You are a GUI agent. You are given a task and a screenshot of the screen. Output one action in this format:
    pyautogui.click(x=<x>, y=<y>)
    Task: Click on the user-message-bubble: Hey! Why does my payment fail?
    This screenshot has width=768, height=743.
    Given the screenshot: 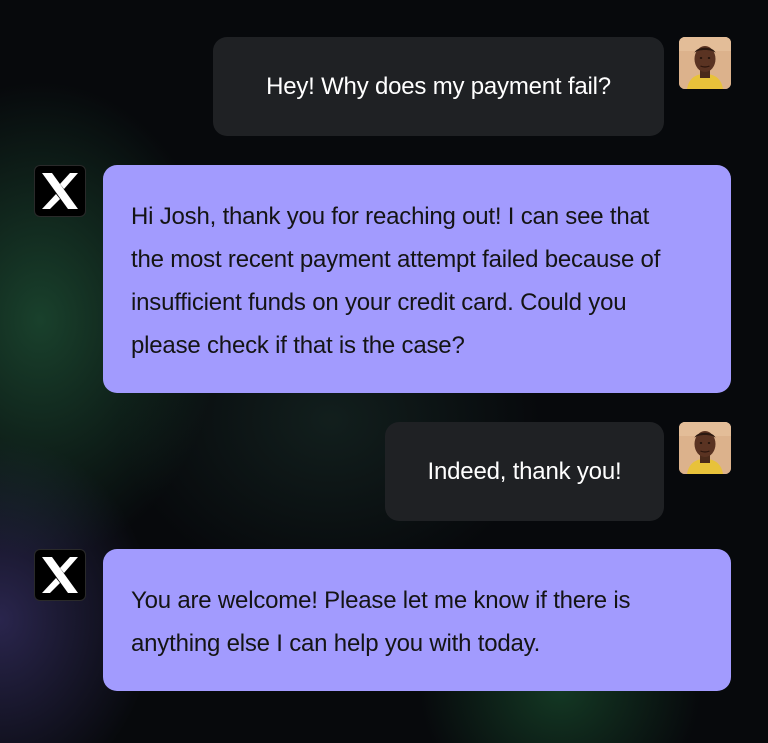 What is the action you would take?
    pyautogui.click(x=438, y=86)
    